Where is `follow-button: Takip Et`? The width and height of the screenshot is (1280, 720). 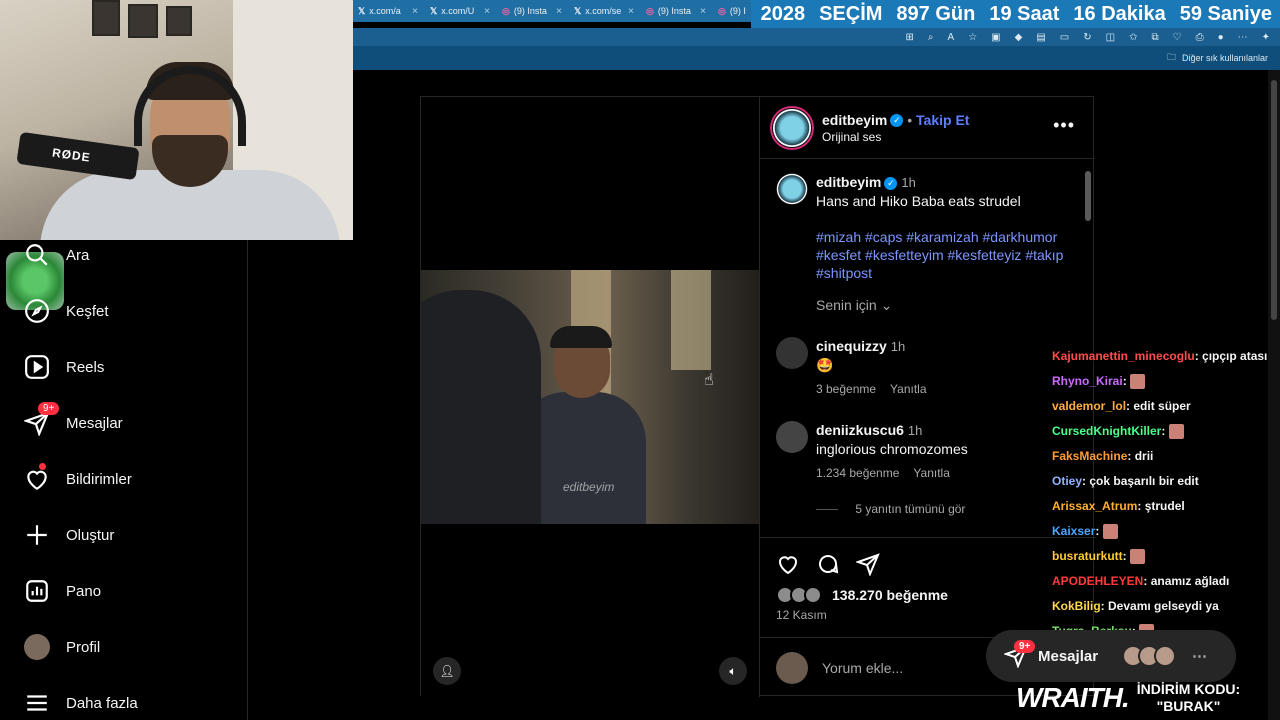
follow-button: Takip Et is located at coordinates (942, 120).